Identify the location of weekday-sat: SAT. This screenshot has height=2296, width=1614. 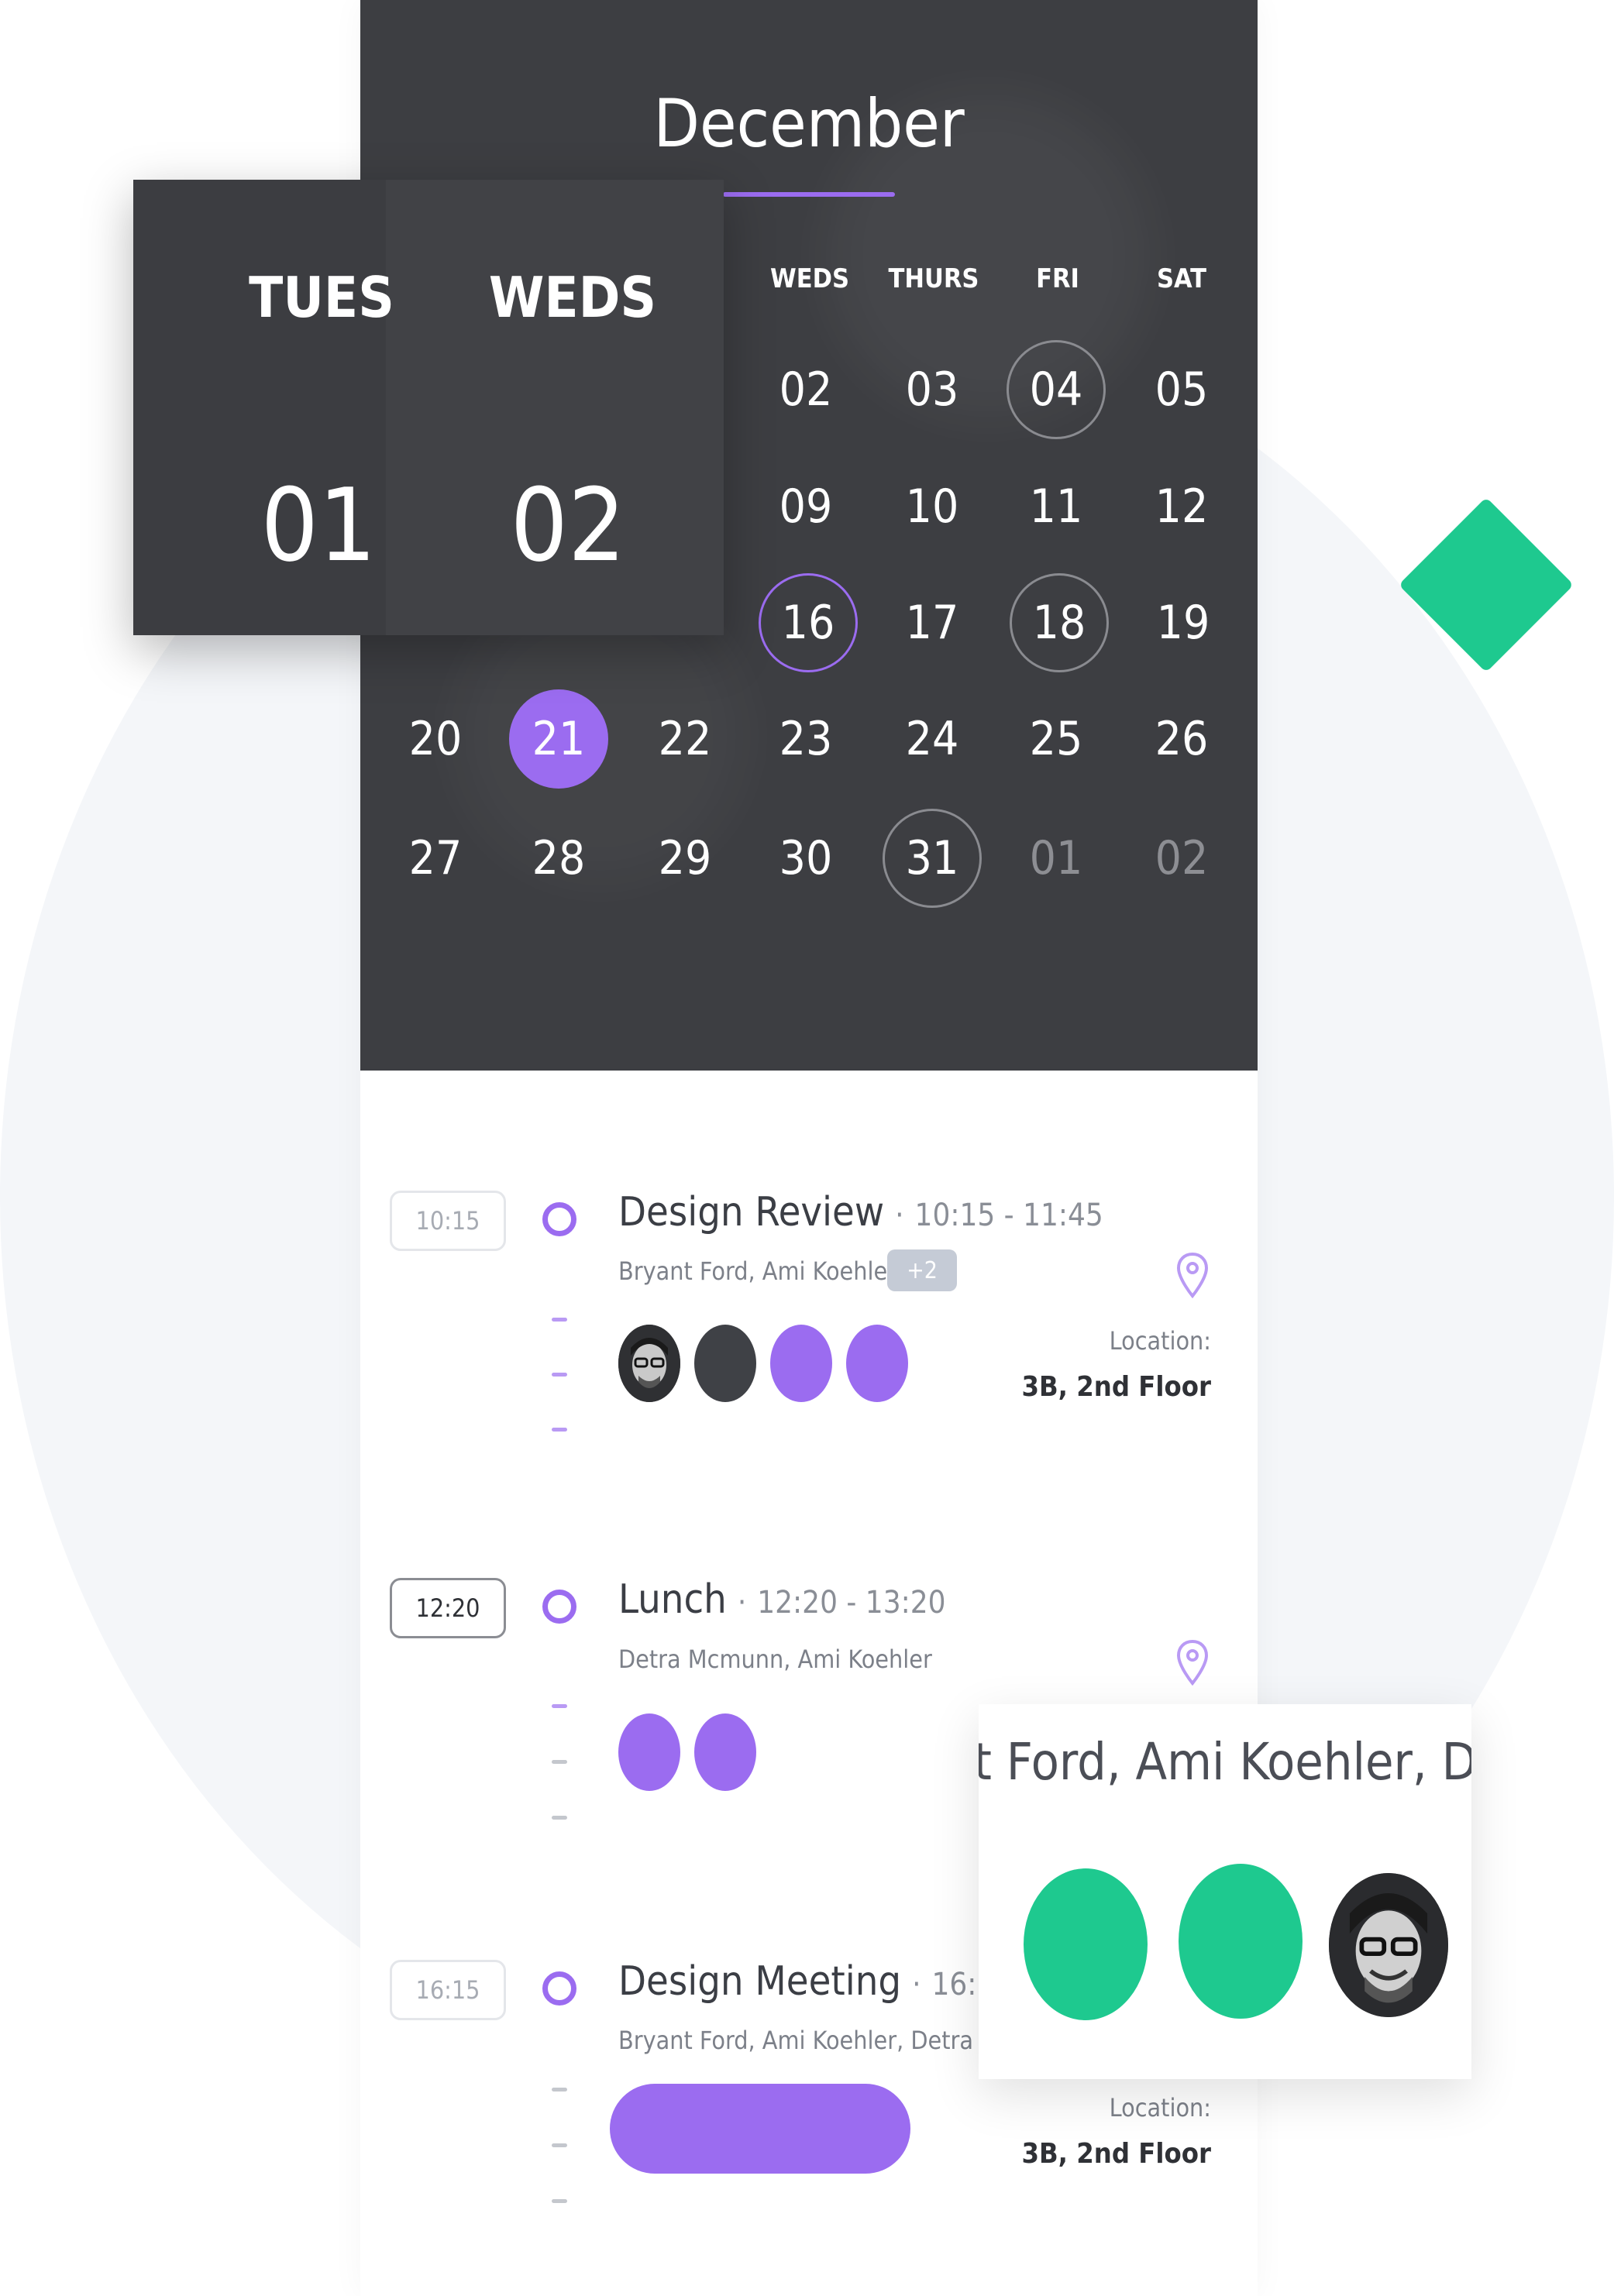
(1181, 278).